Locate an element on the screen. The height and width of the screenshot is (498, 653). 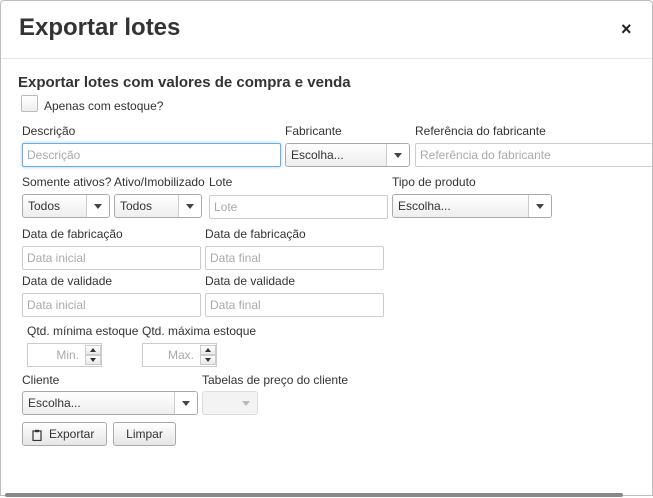
ativo-imobilizado-label: Ativo/Imobilizado is located at coordinates (159, 182).